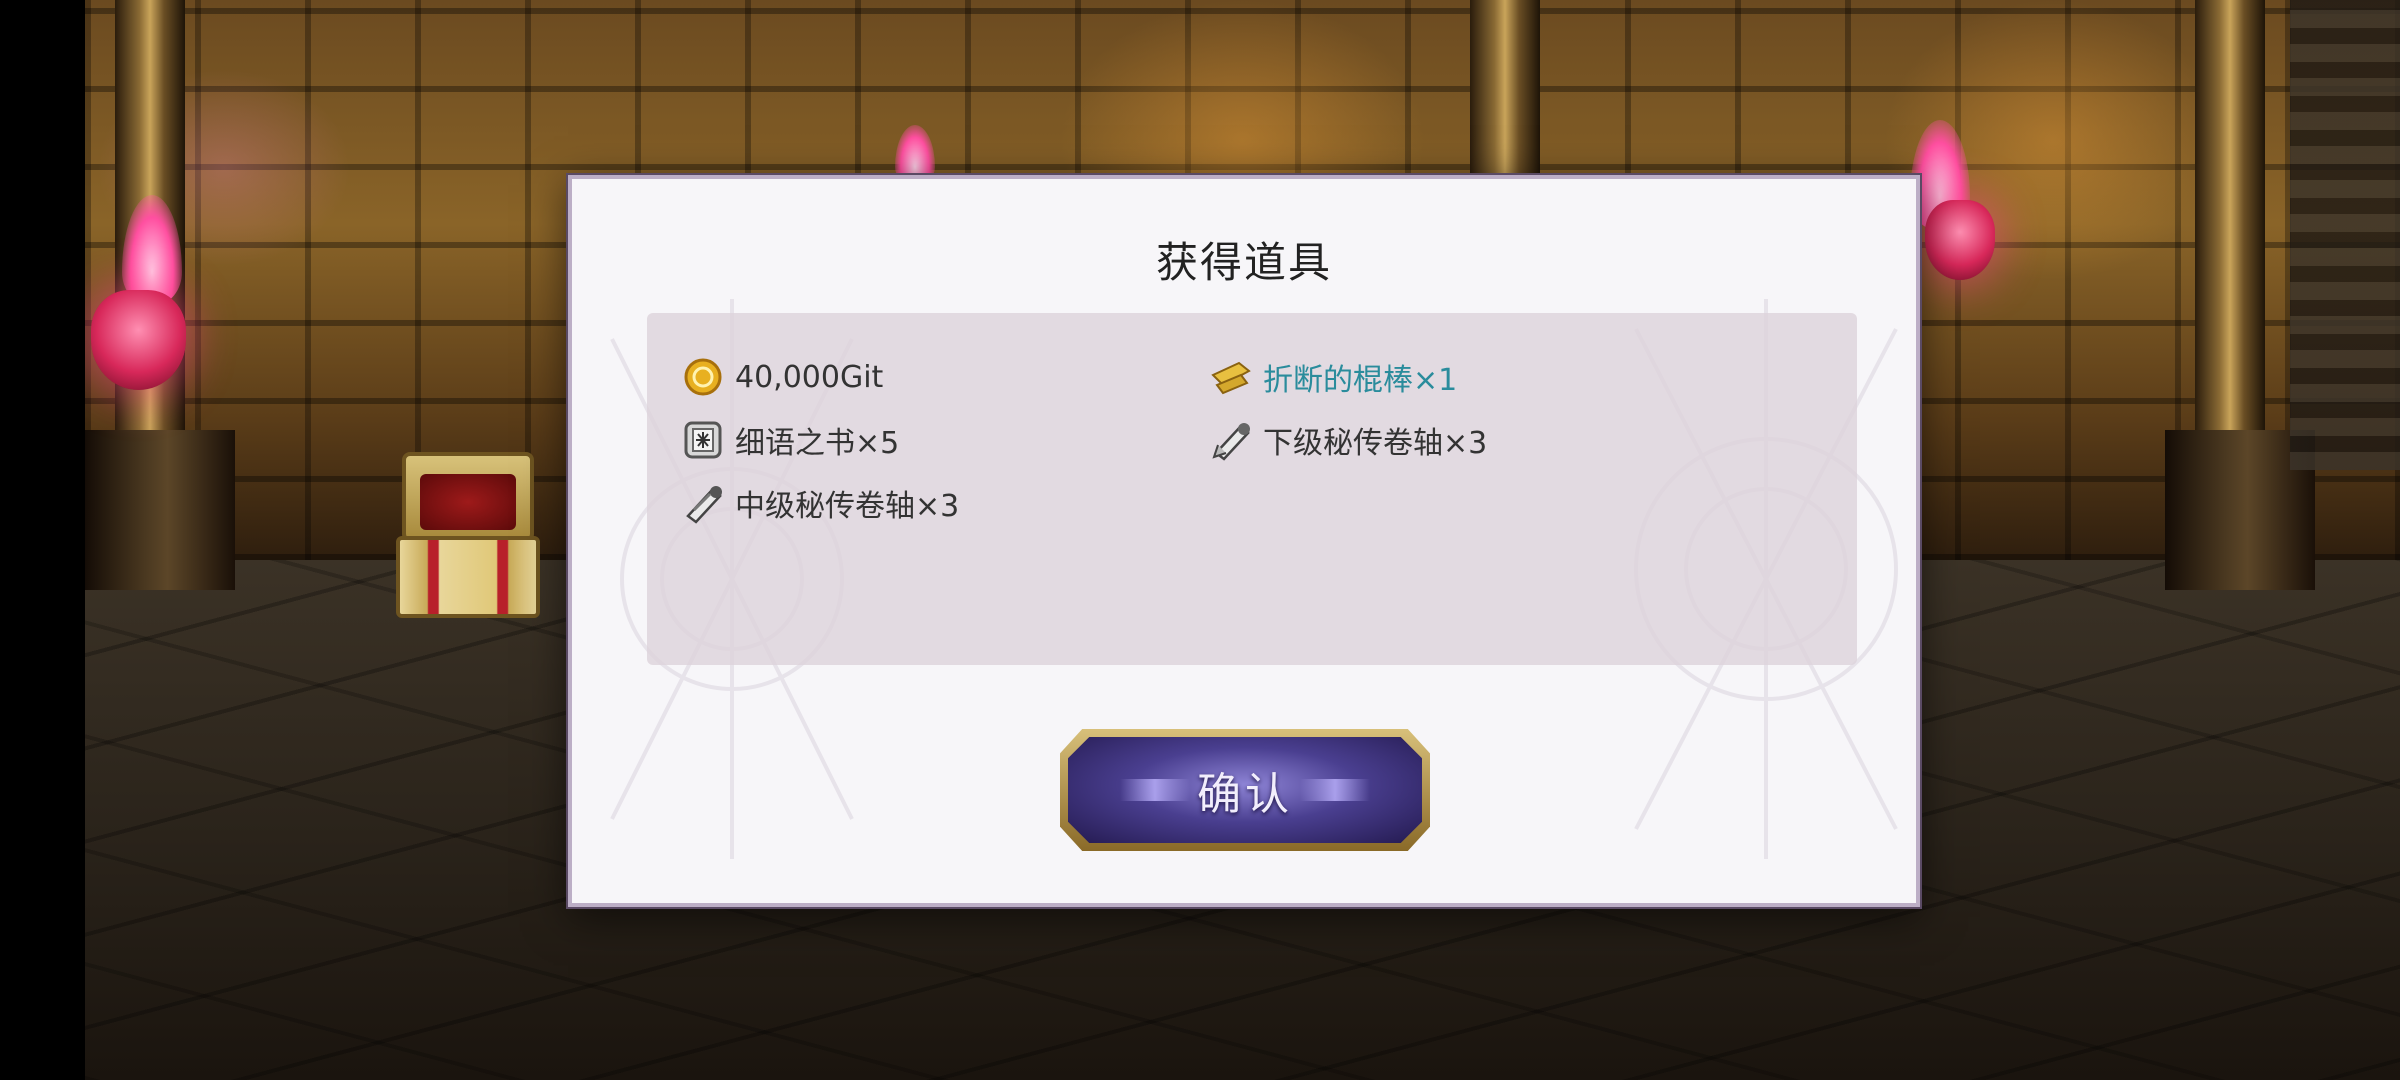  Describe the element at coordinates (1360, 380) in the screenshot. I see `reward-item-label: 折断的棍棒×1` at that location.